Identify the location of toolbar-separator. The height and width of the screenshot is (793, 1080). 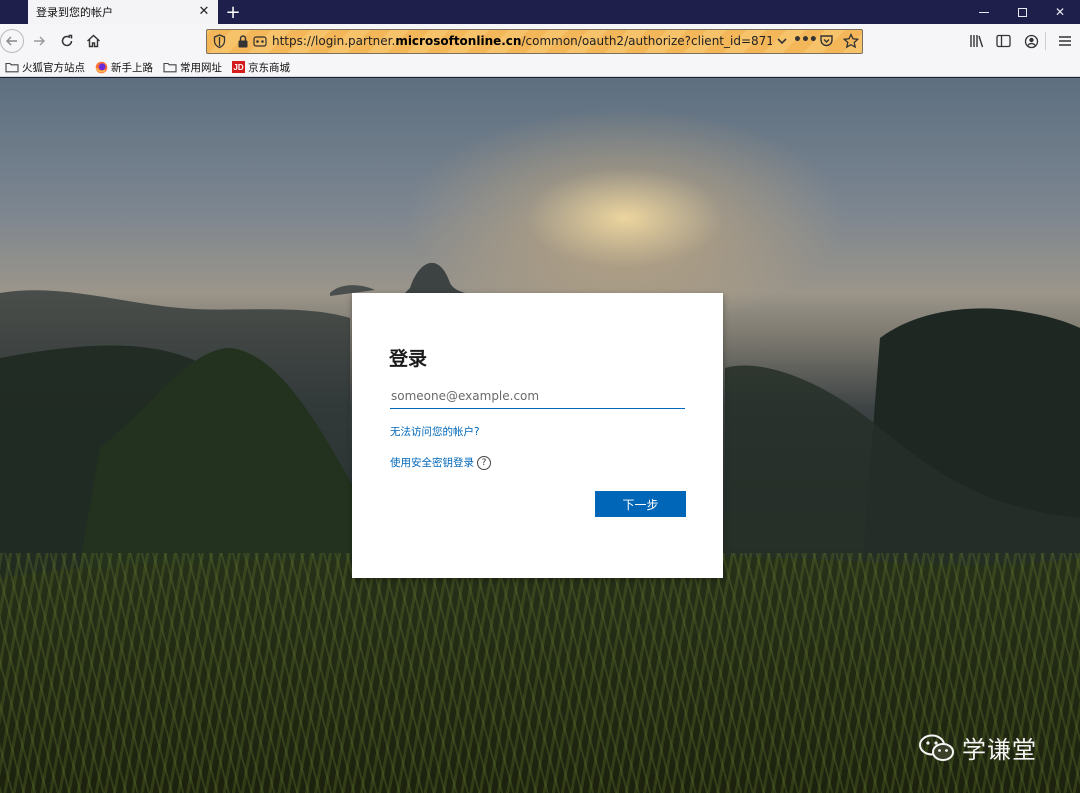
(1045, 41).